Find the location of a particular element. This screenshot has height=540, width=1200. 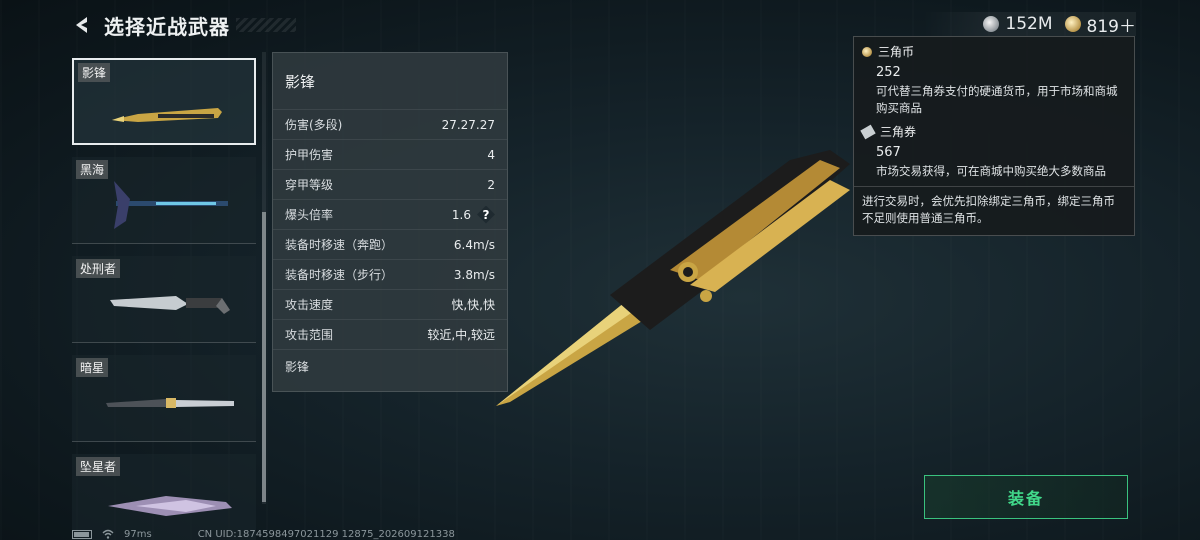

tomahawk-icon is located at coordinates (171, 205).